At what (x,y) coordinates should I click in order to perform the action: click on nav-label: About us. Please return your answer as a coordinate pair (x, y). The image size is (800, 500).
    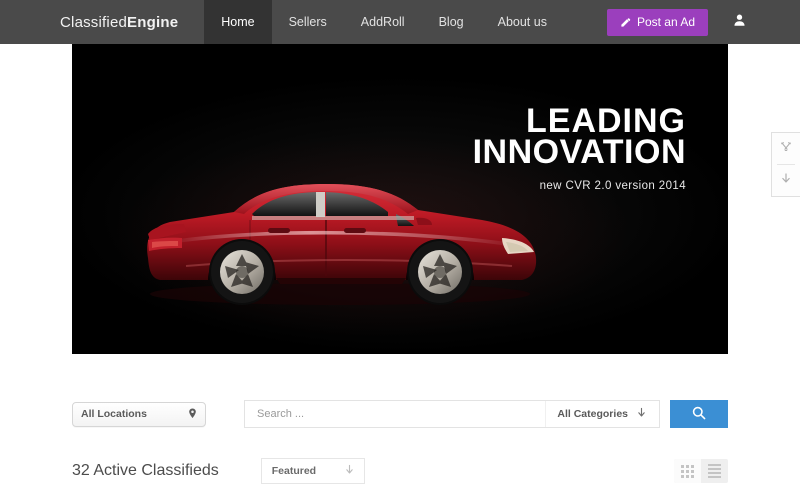
    Looking at the image, I should click on (522, 22).